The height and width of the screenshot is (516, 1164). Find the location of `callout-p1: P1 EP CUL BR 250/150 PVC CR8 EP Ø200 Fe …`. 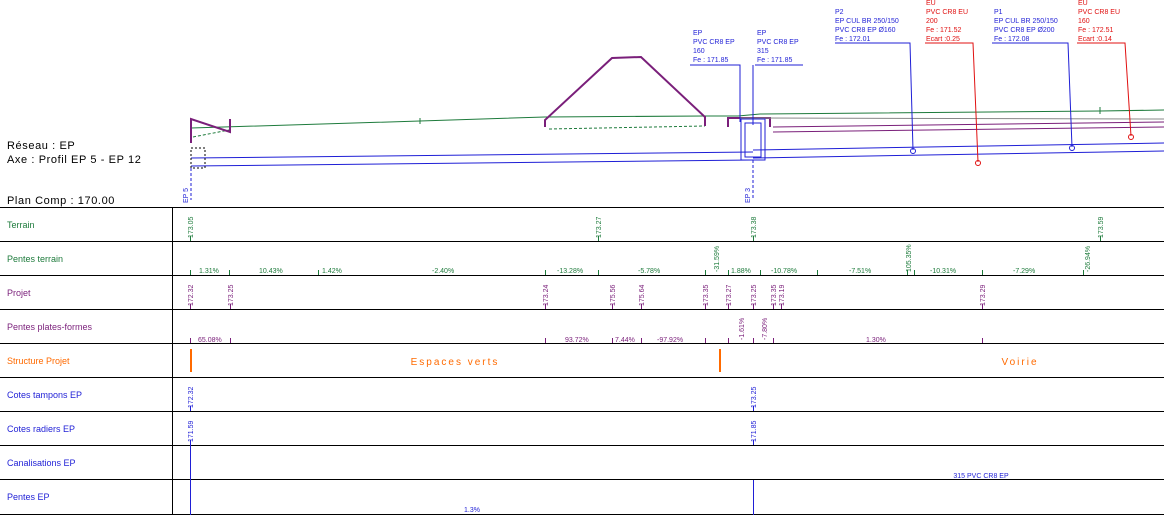

callout-p1: P1 EP CUL BR 250/150 PVC CR8 EP Ø200 Fe … is located at coordinates (1026, 26).